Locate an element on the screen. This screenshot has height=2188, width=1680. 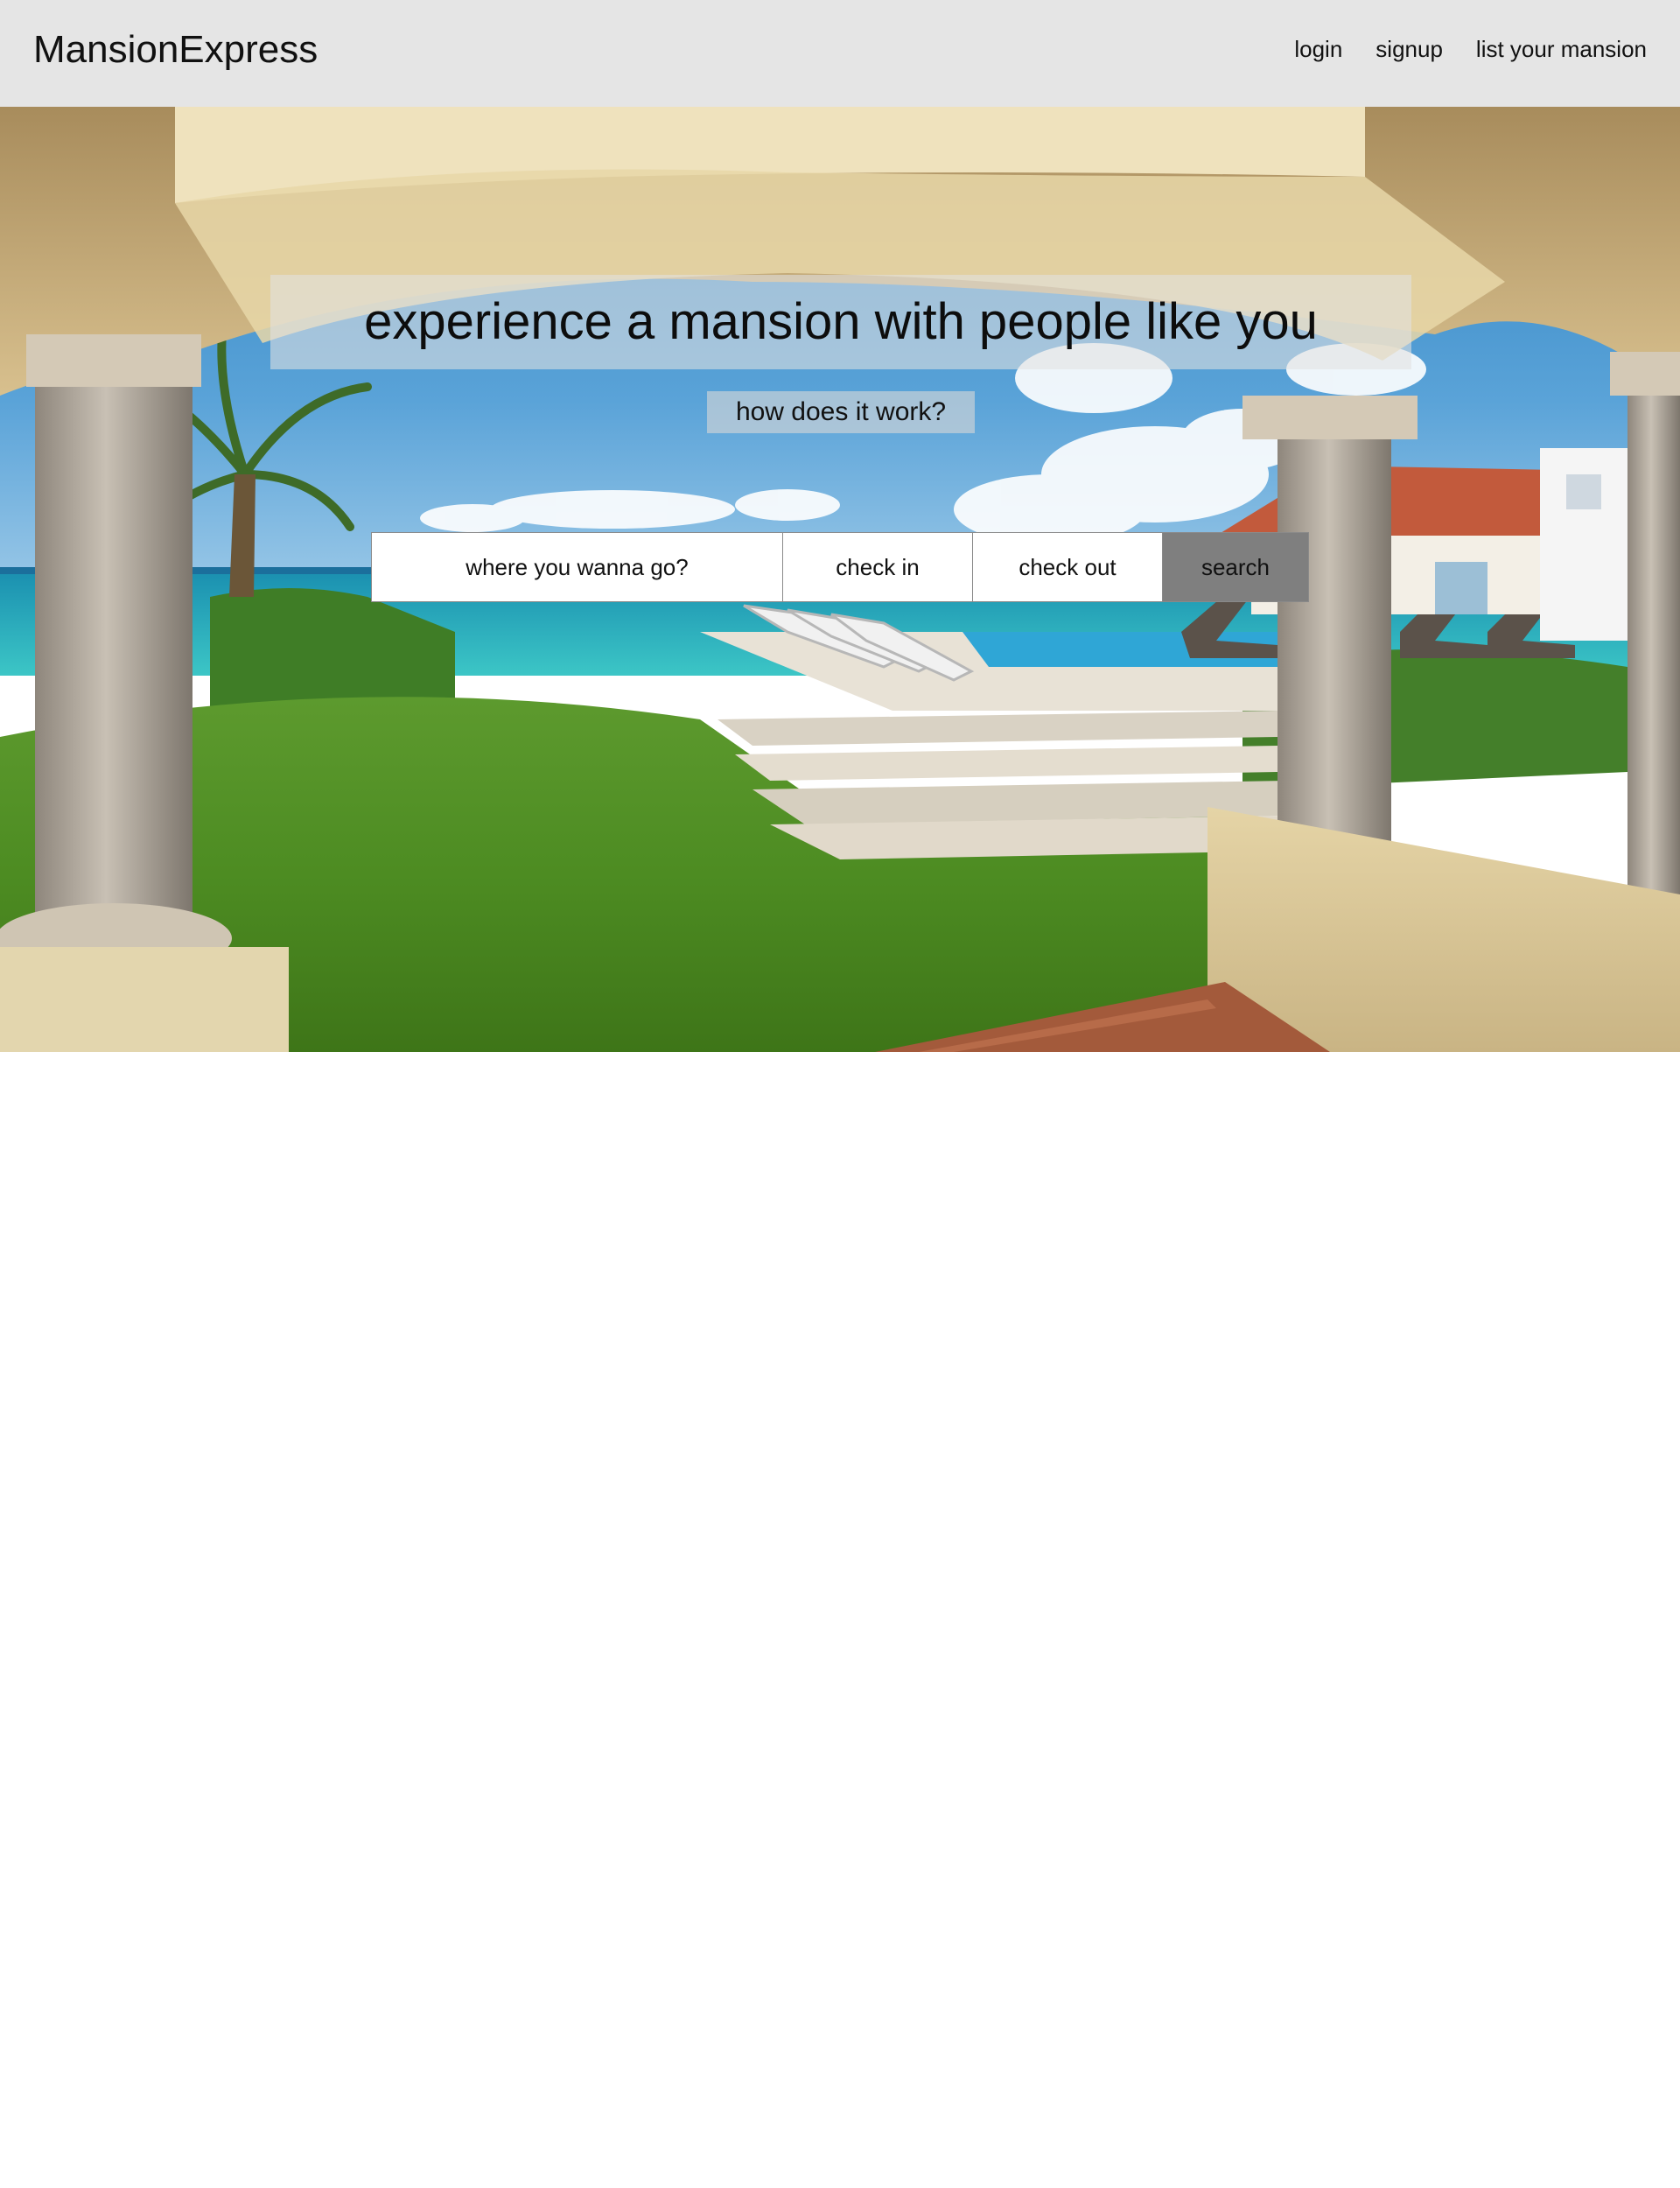
search-button: search is located at coordinates (1235, 567).